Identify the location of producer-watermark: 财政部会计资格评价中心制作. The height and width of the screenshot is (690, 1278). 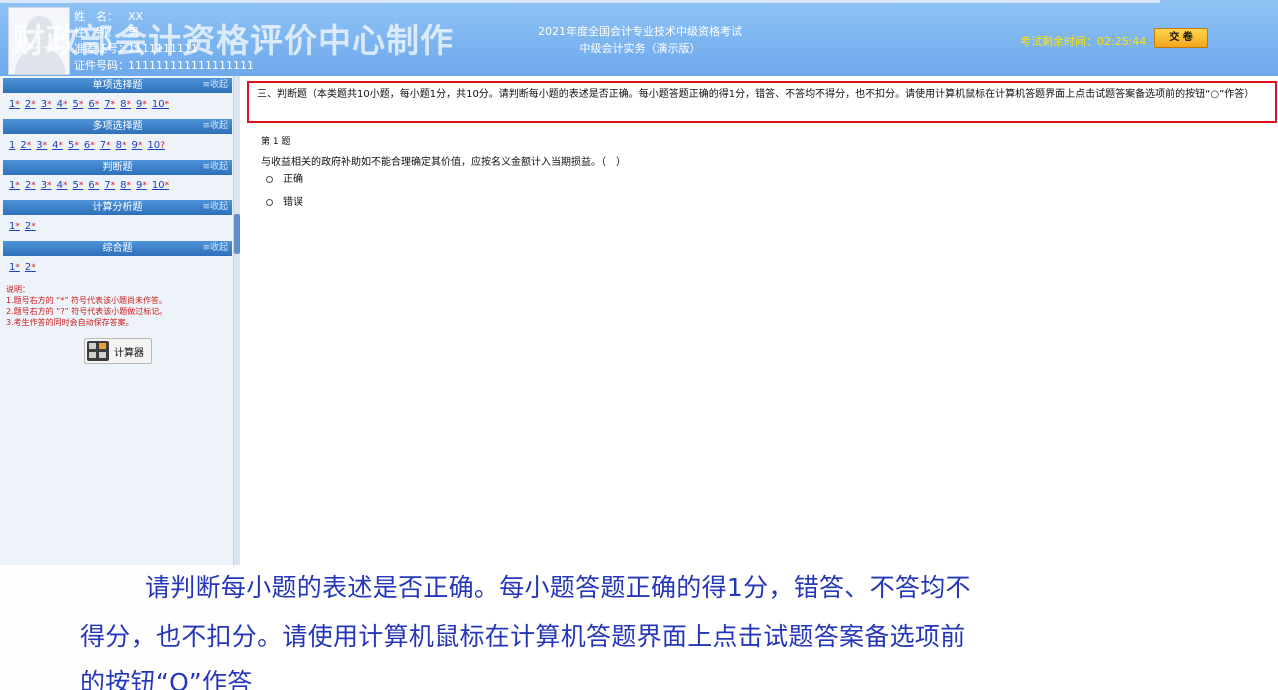
(233, 40).